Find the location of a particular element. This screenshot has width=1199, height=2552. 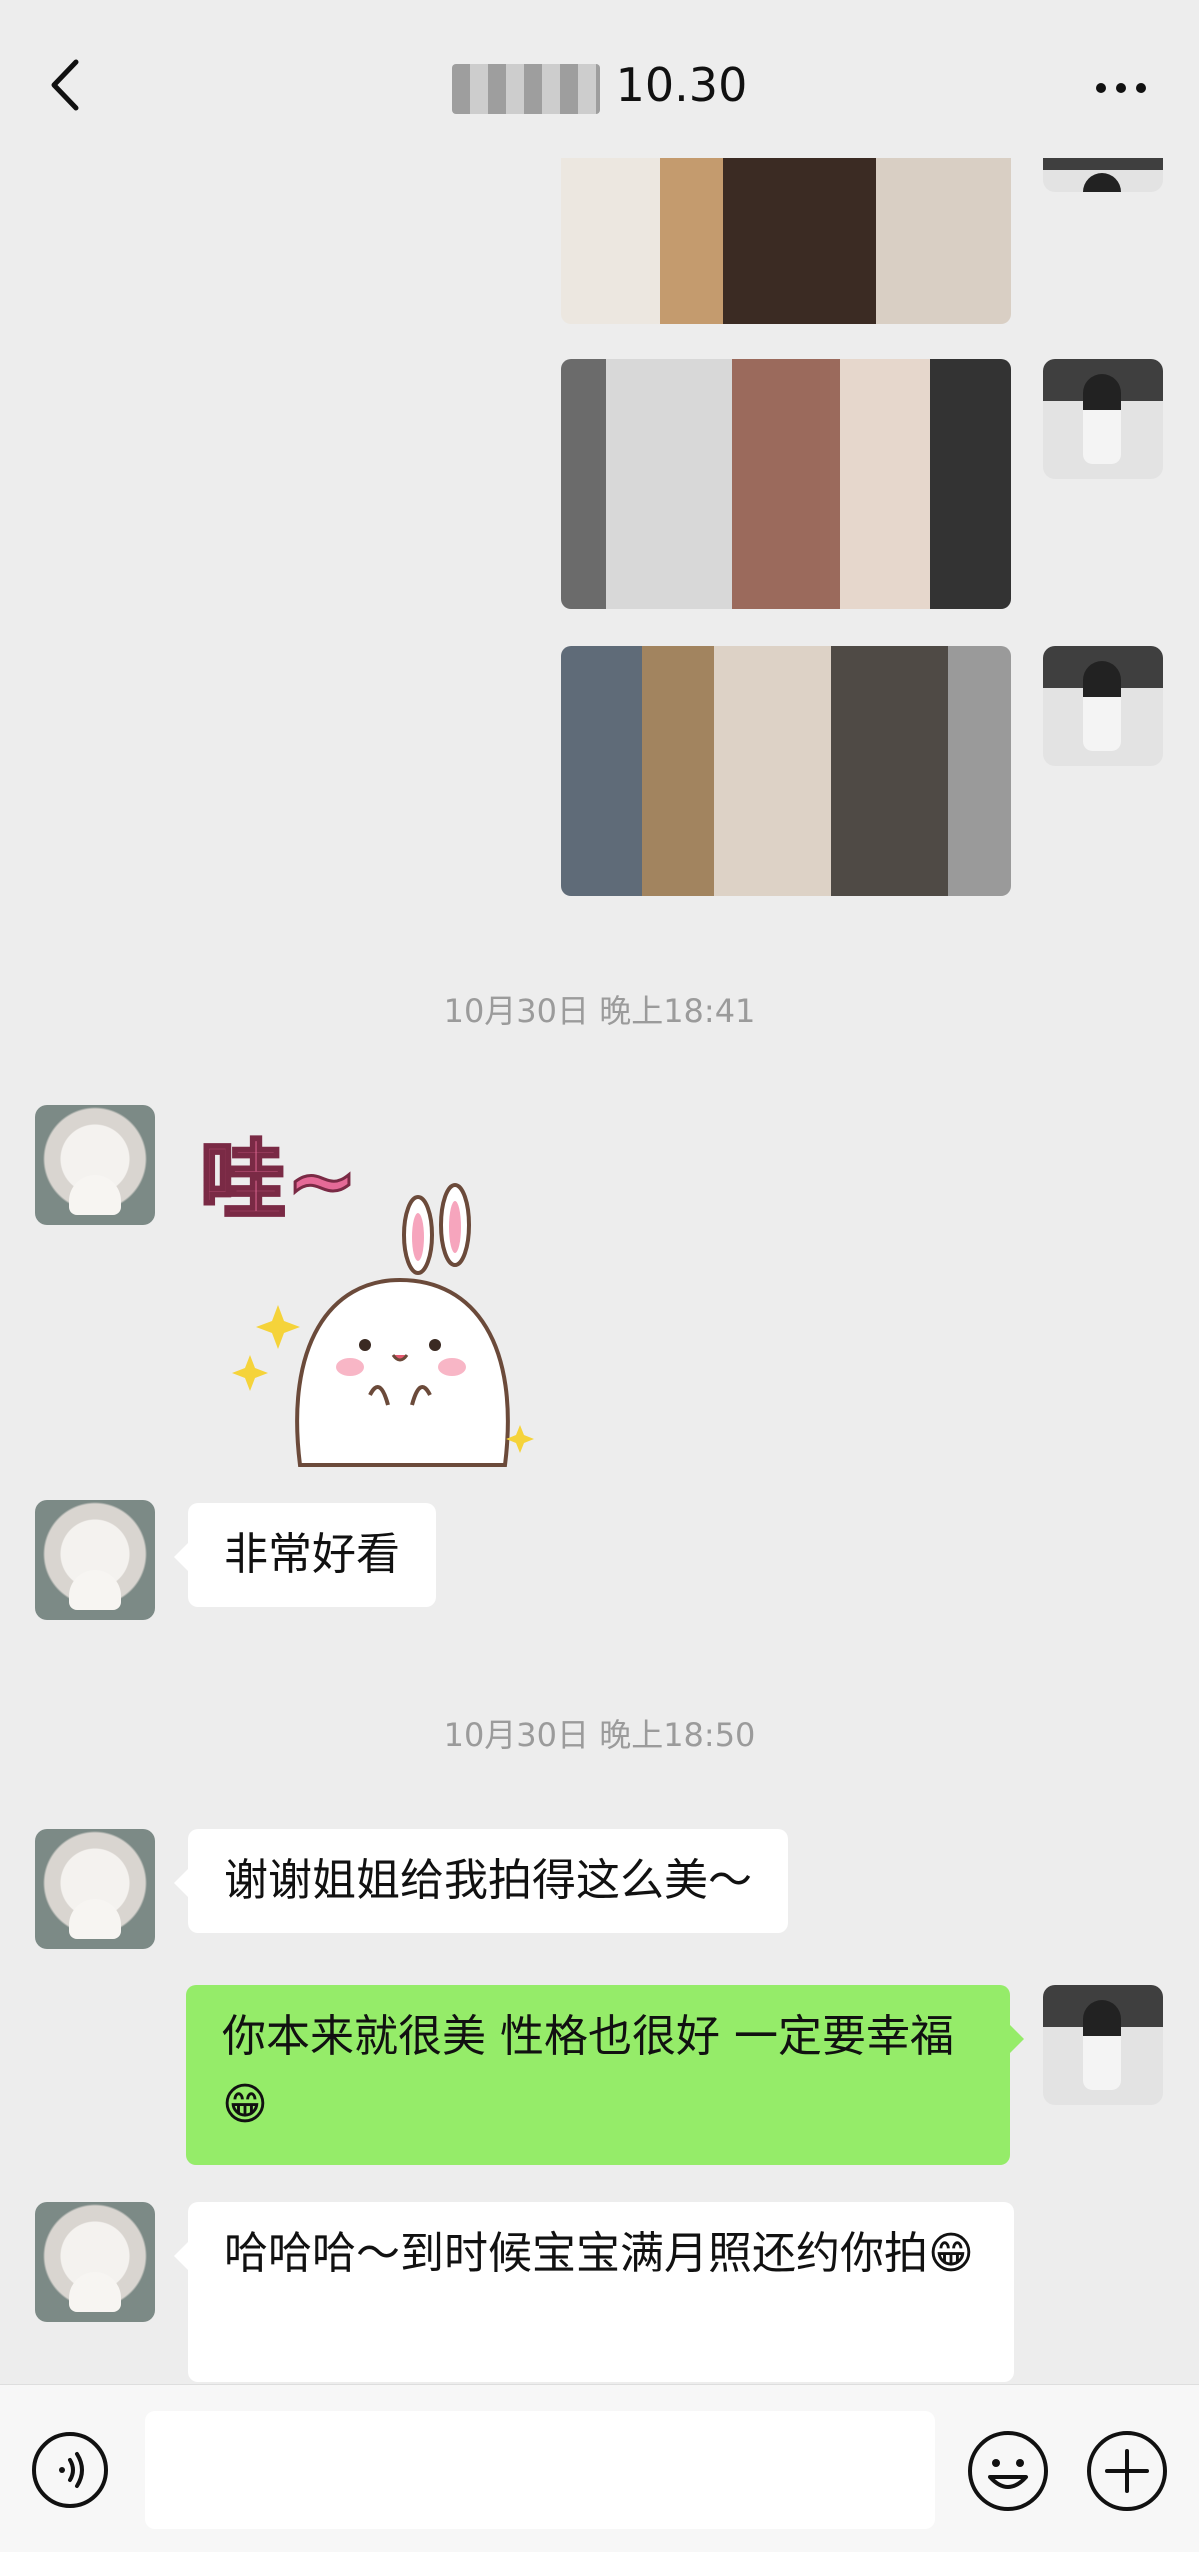

chat-title: 10.30 is located at coordinates (599, 85).